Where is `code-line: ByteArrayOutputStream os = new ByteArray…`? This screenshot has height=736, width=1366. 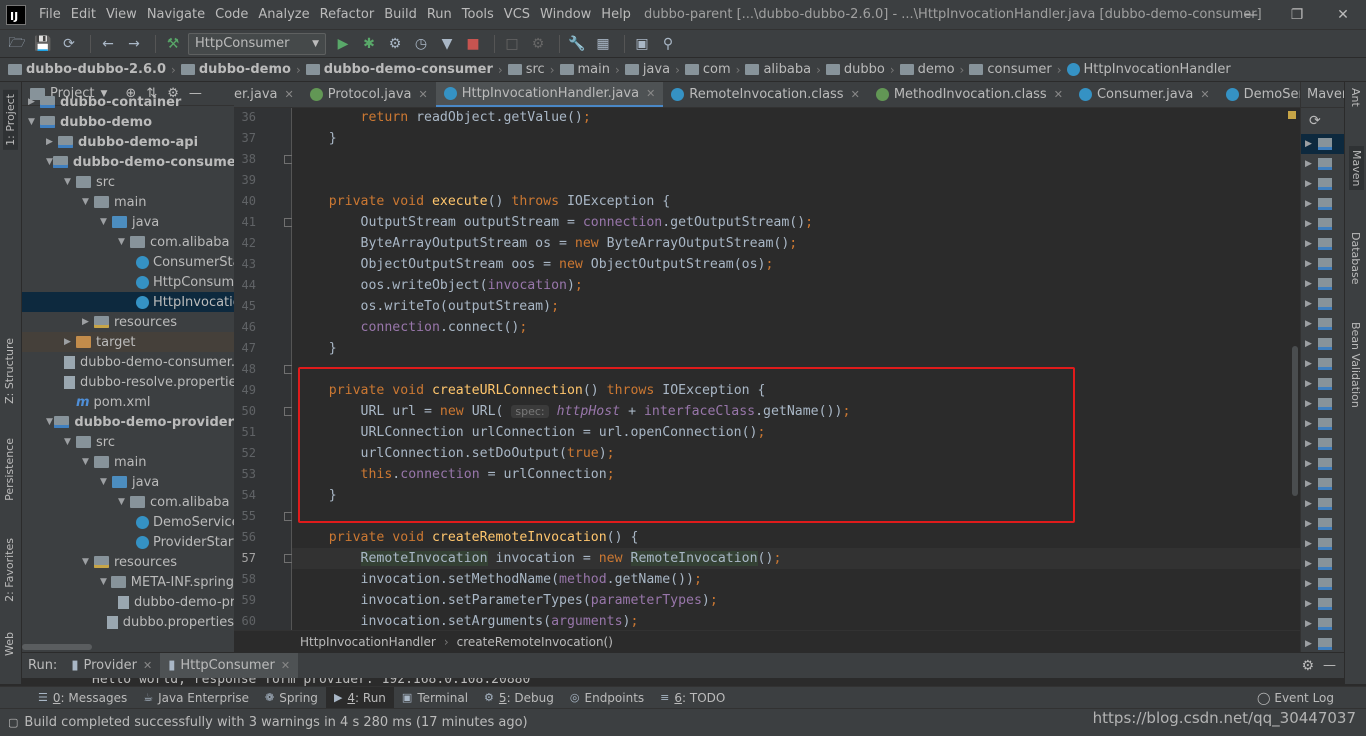
code-line: ByteArrayOutputStream os = new ByteArray… is located at coordinates (547, 243).